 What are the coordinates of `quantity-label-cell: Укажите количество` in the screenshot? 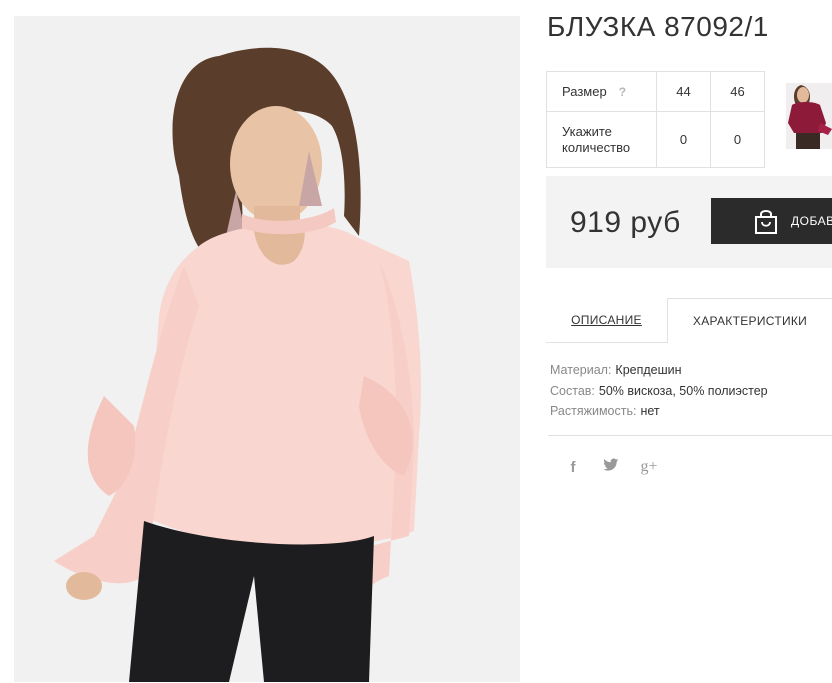 It's located at (601, 139).